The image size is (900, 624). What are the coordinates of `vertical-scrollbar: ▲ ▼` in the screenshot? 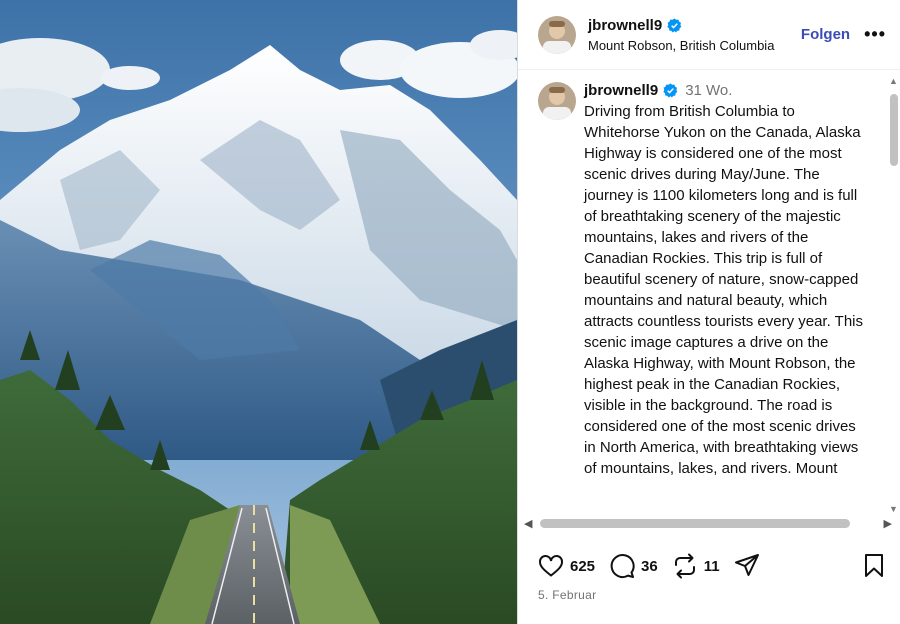 It's located at (894, 294).